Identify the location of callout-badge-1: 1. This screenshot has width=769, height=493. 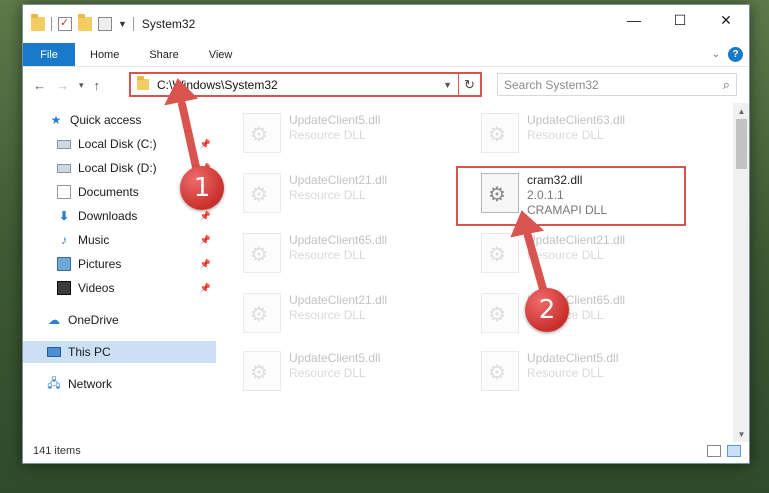
(202, 188).